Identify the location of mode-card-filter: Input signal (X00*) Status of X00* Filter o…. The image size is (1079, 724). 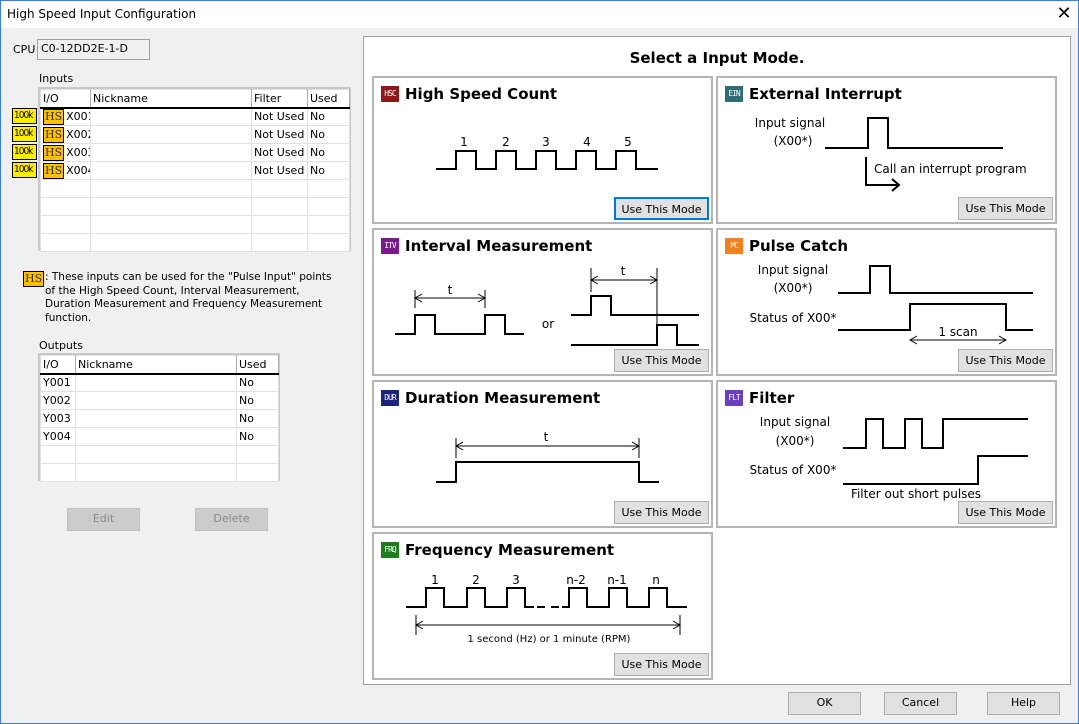
(886, 454).